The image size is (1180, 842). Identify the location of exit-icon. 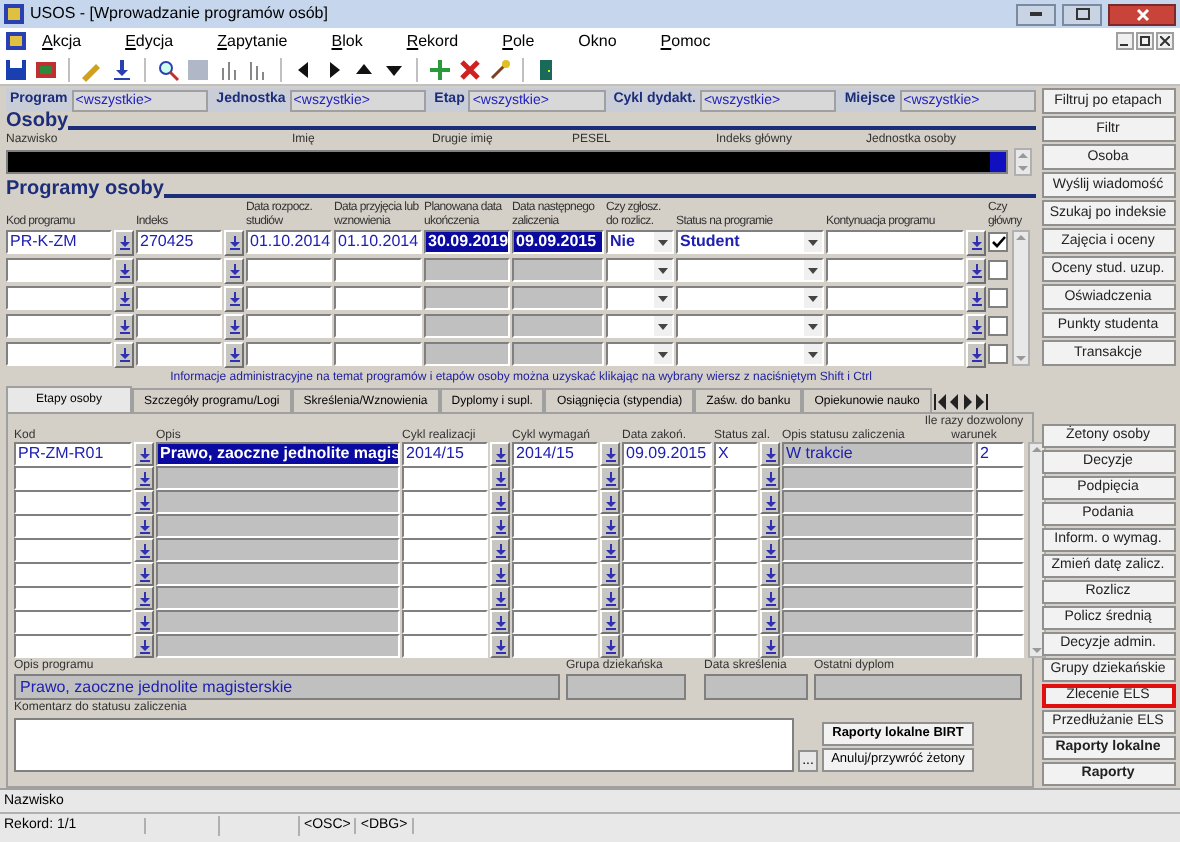
(46, 69).